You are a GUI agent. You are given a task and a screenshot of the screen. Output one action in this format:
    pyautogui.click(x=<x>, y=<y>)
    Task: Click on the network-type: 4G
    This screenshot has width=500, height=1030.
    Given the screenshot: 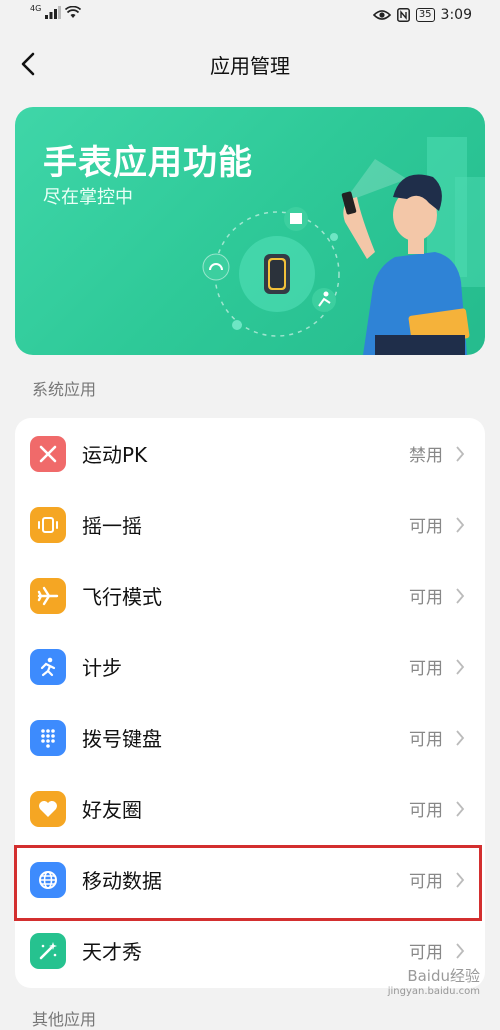 What is the action you would take?
    pyautogui.click(x=36, y=8)
    